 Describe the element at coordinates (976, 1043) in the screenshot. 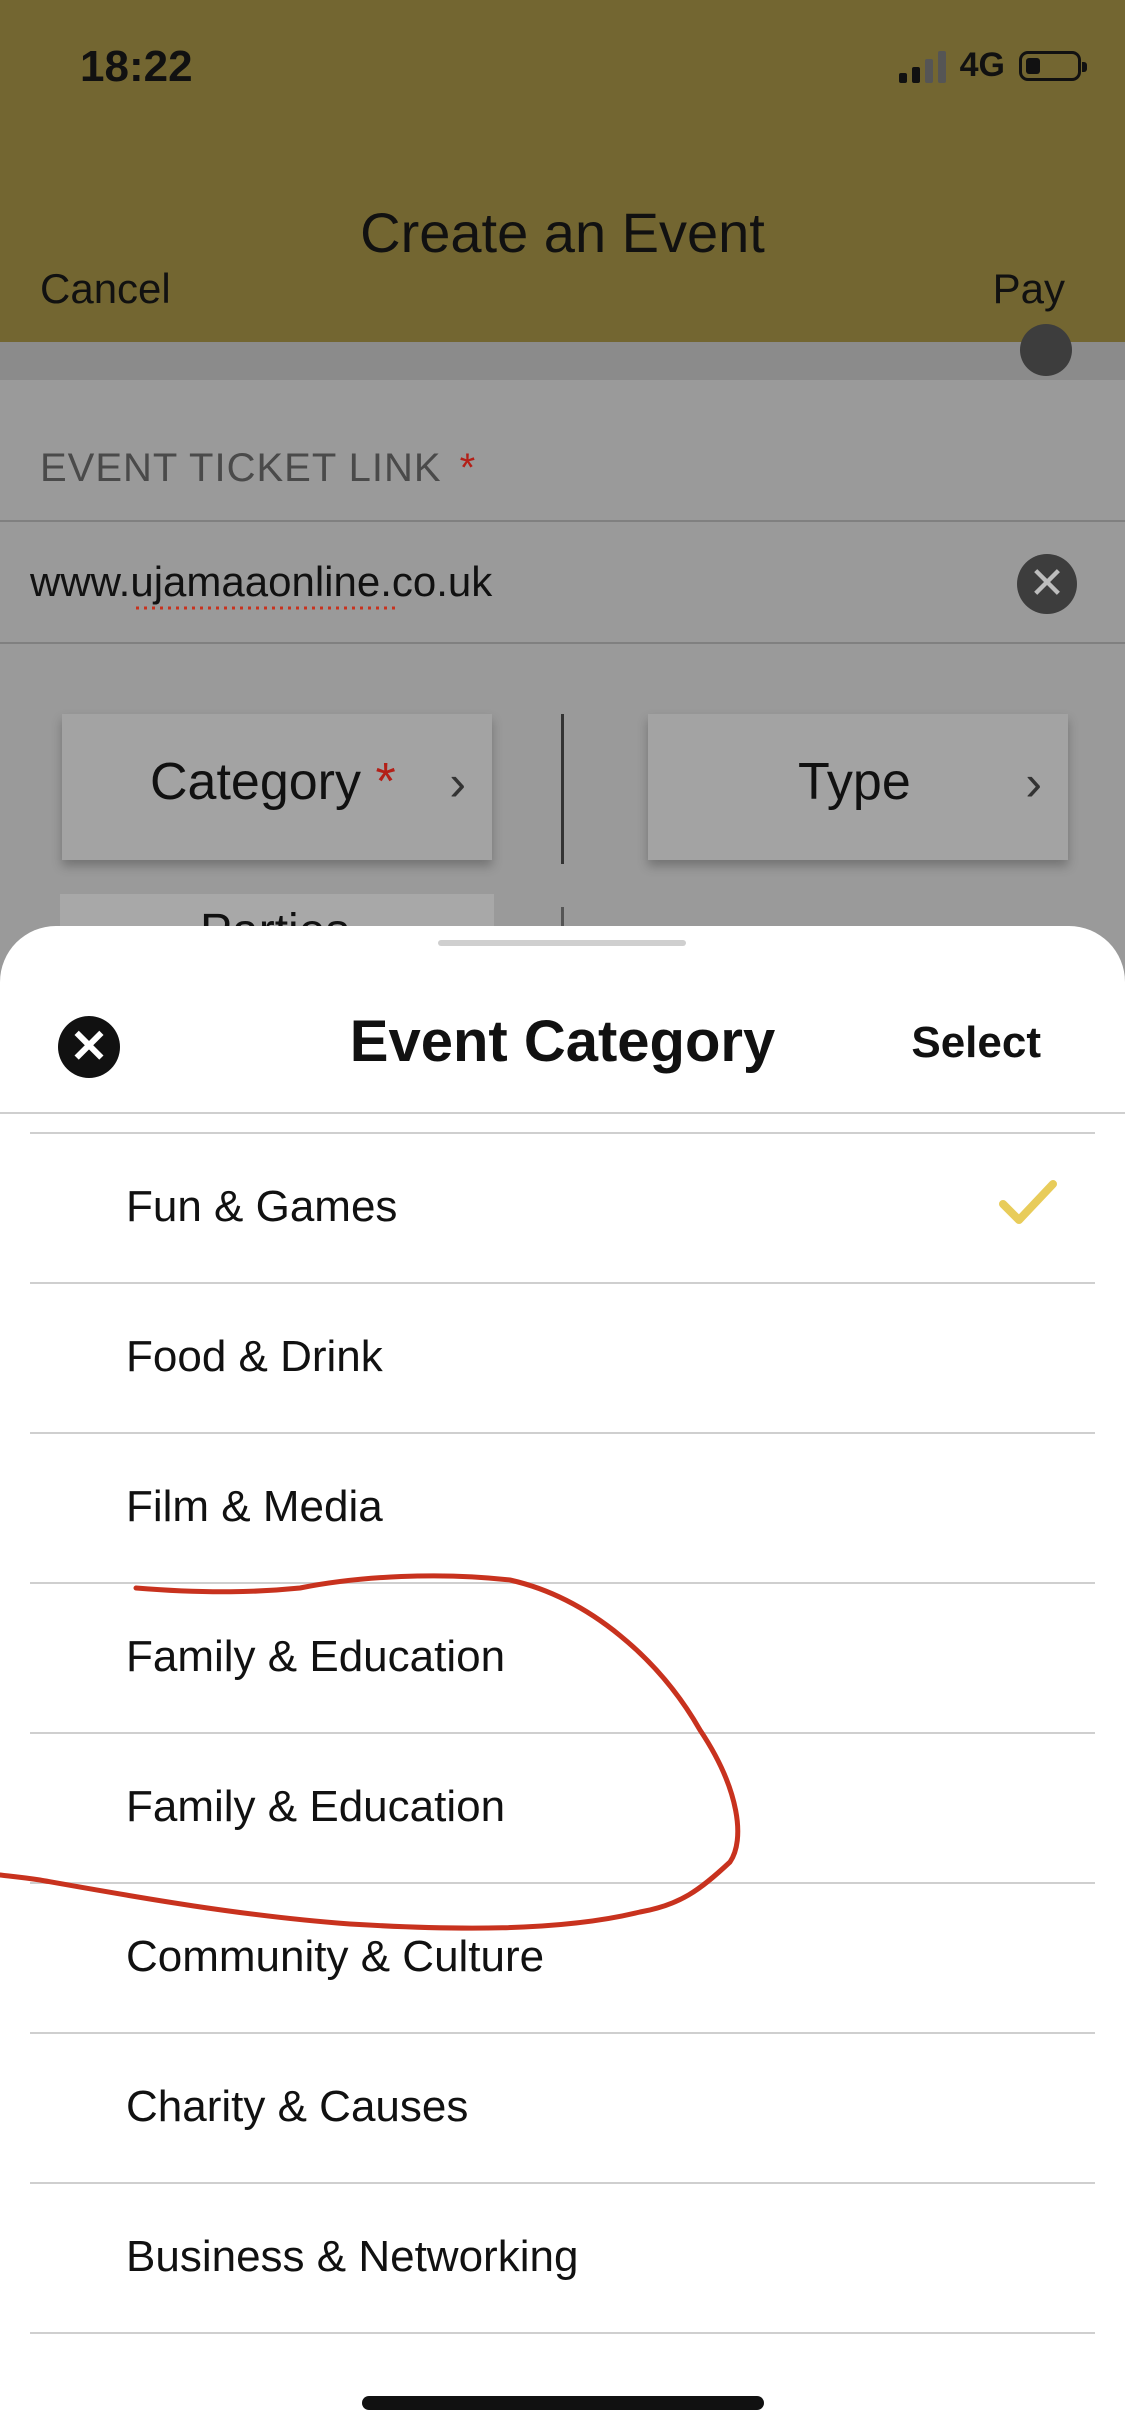

I see `select-button: Select` at that location.